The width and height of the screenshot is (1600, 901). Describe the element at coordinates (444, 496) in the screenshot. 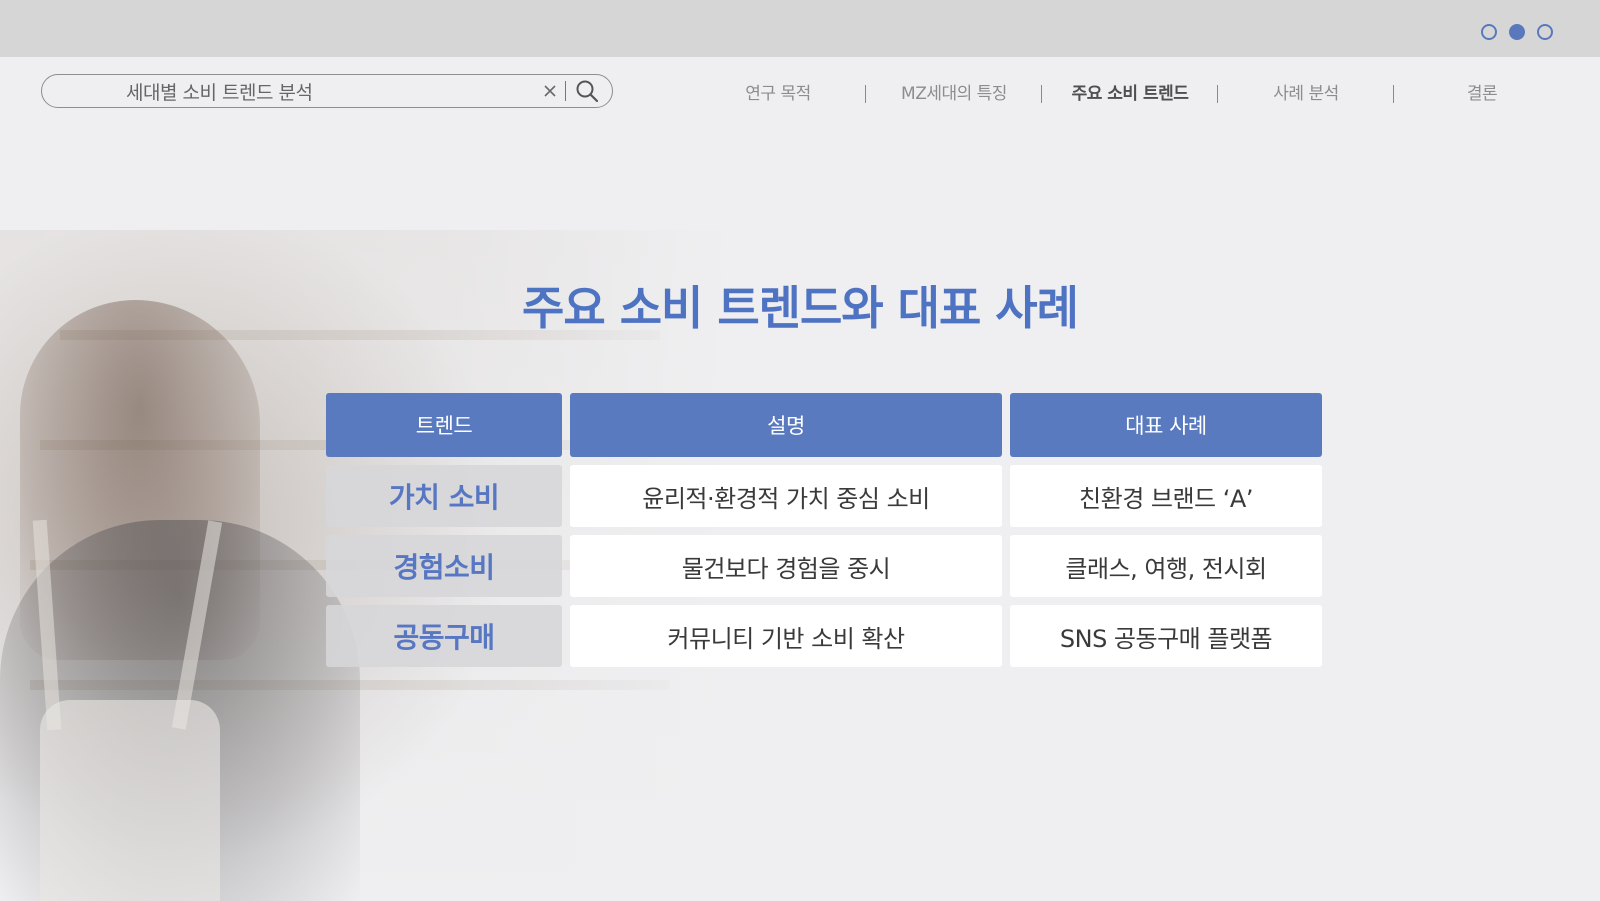

I see `table-cell-trend: 가치 소비` at that location.